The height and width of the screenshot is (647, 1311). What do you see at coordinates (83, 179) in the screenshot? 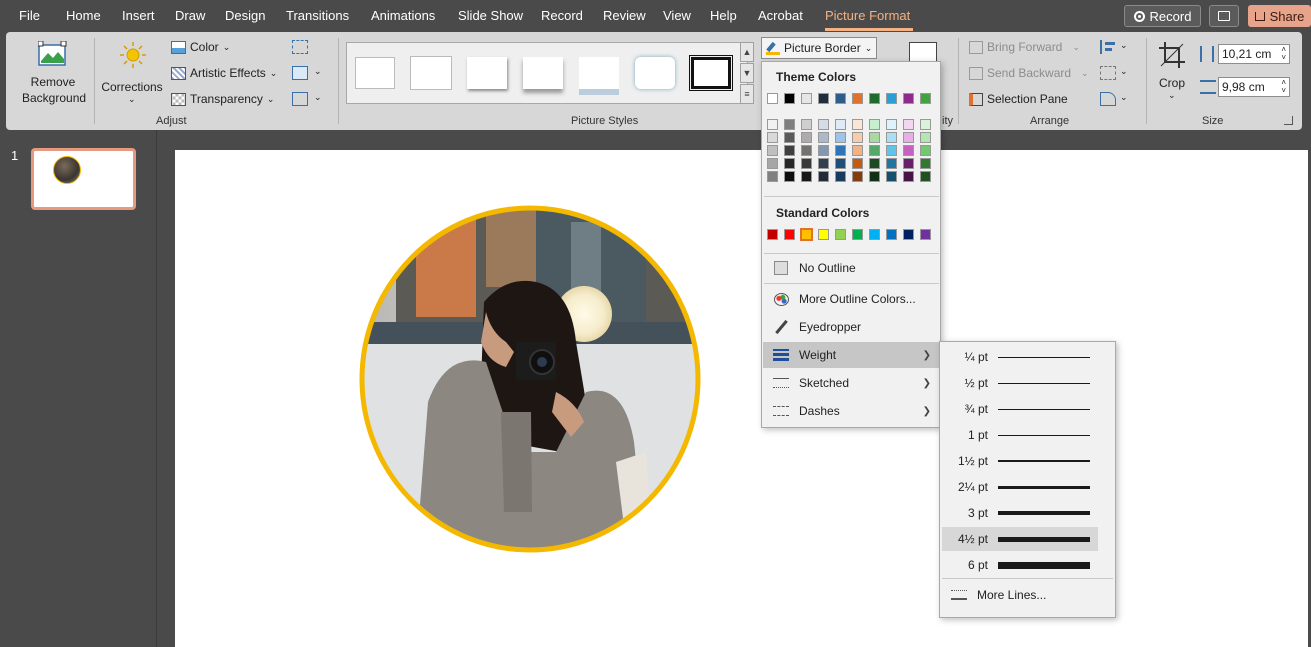
I see `slide-thumbnail` at bounding box center [83, 179].